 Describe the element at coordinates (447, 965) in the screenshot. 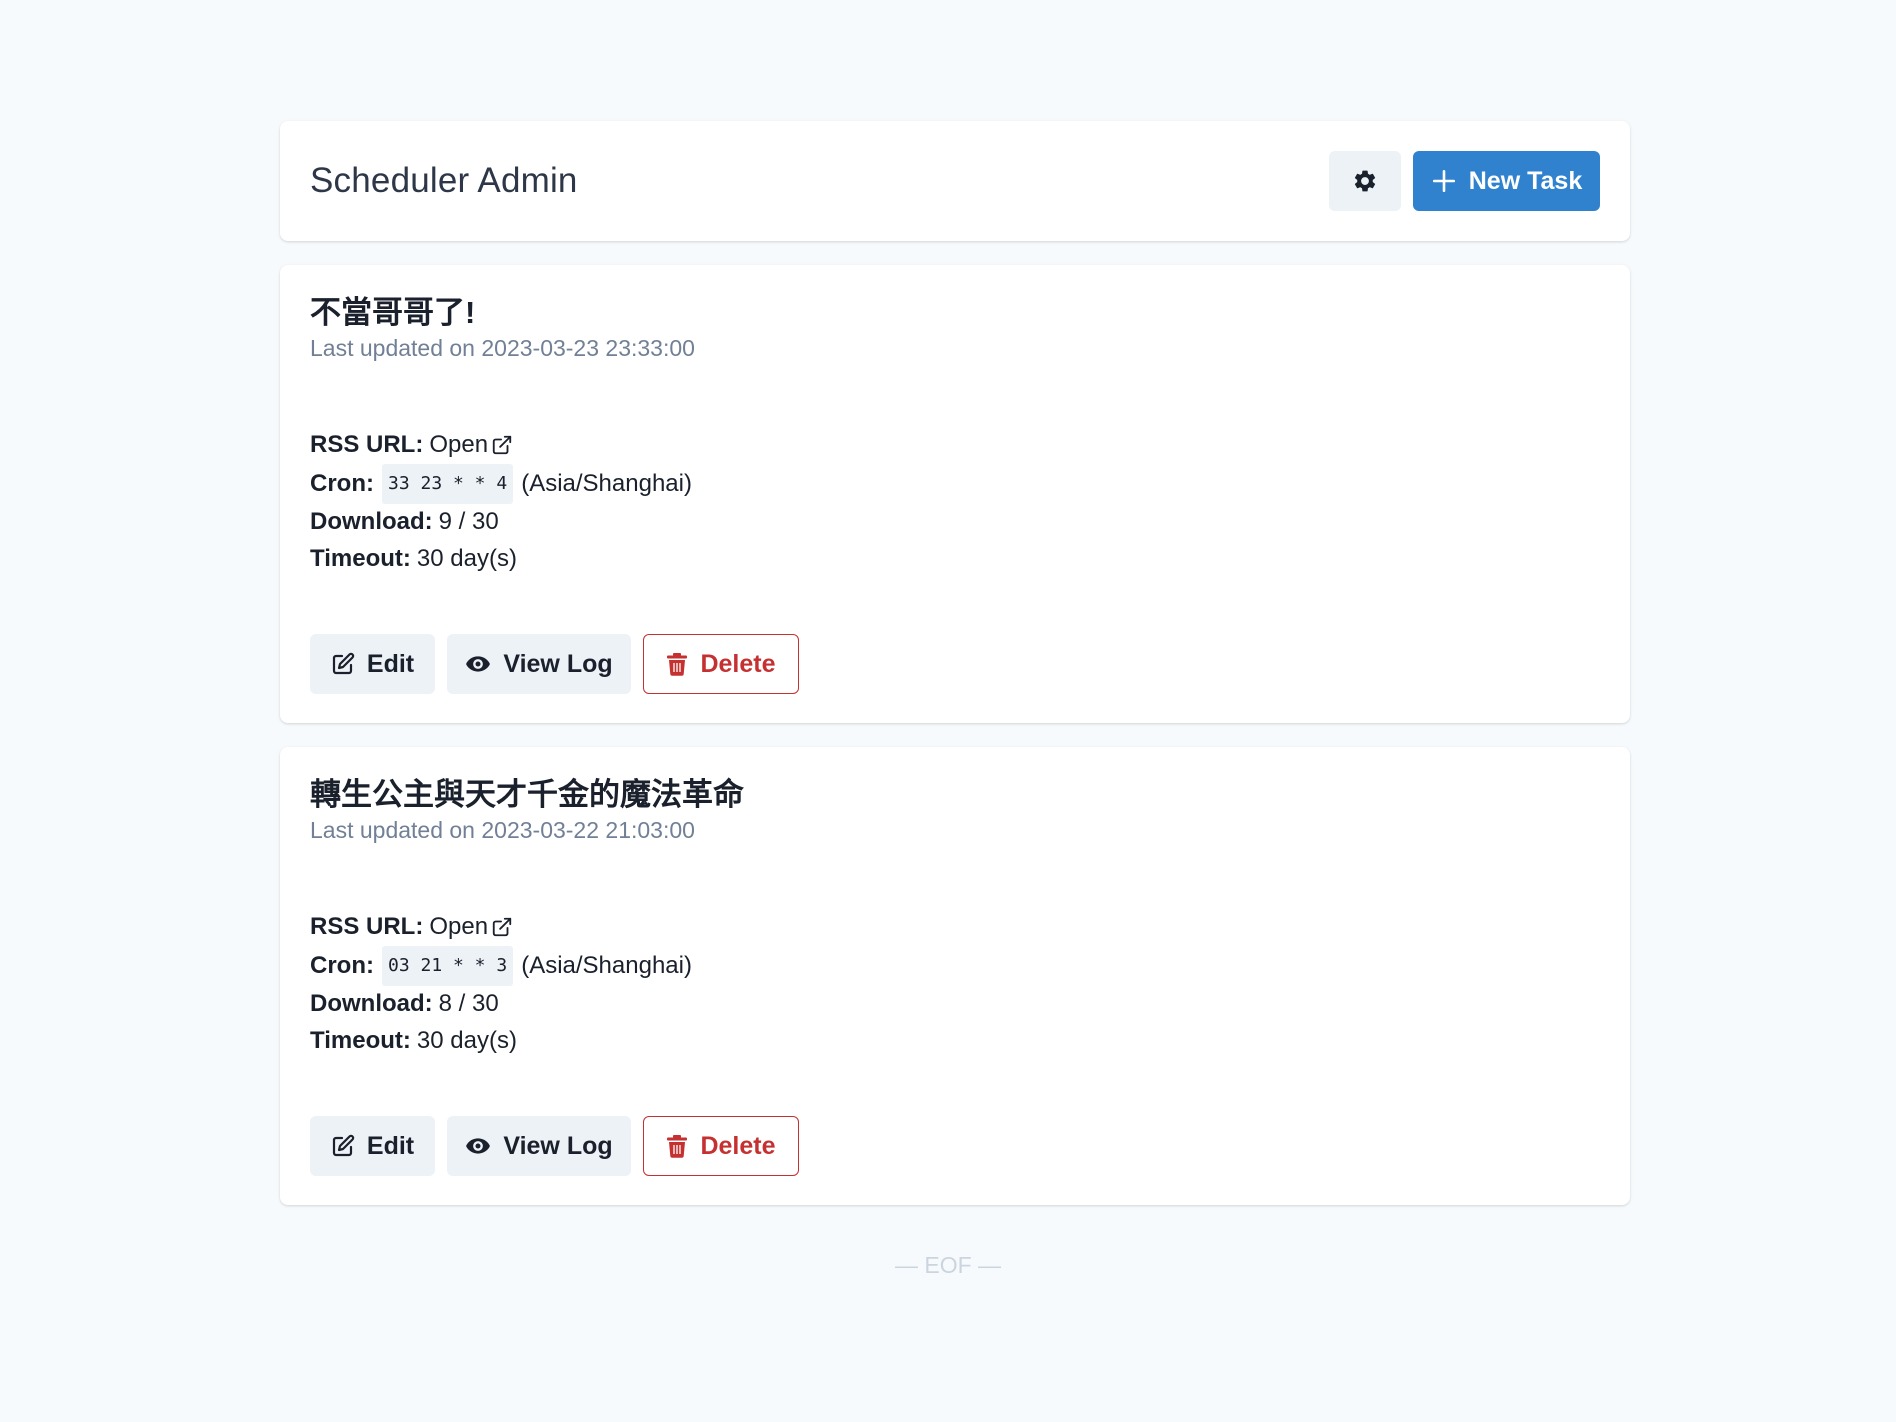

I see `cron-expression: 03 21 * * 3` at that location.